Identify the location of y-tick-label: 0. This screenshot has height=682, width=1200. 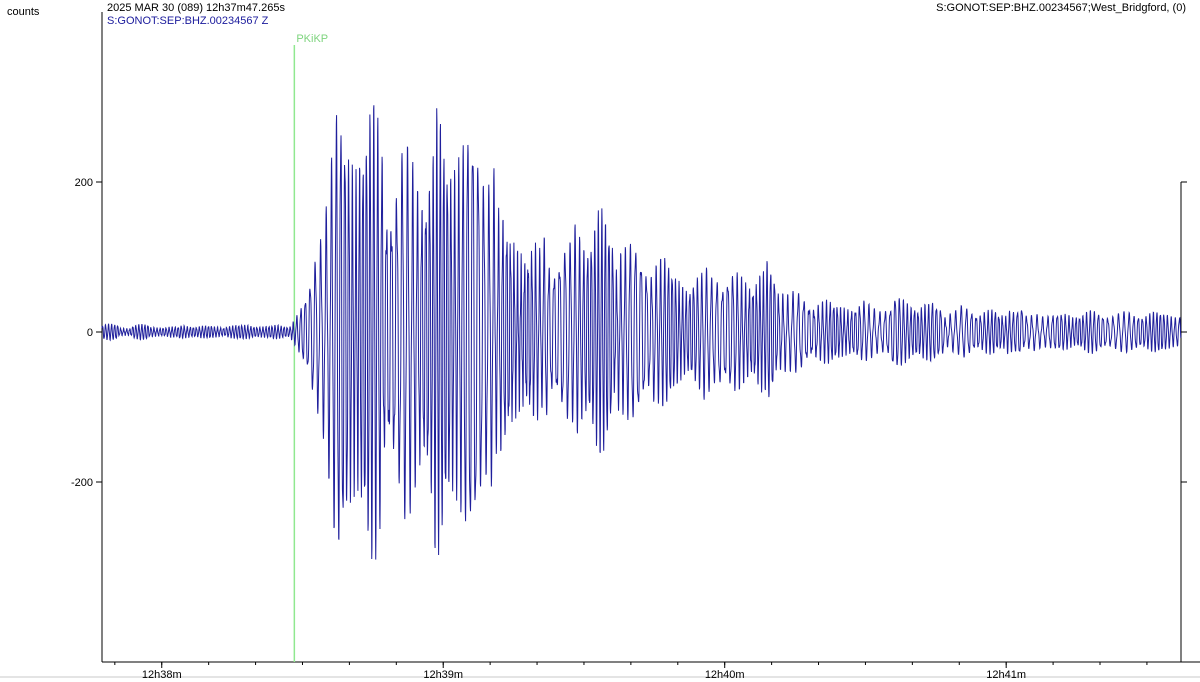
(90, 333).